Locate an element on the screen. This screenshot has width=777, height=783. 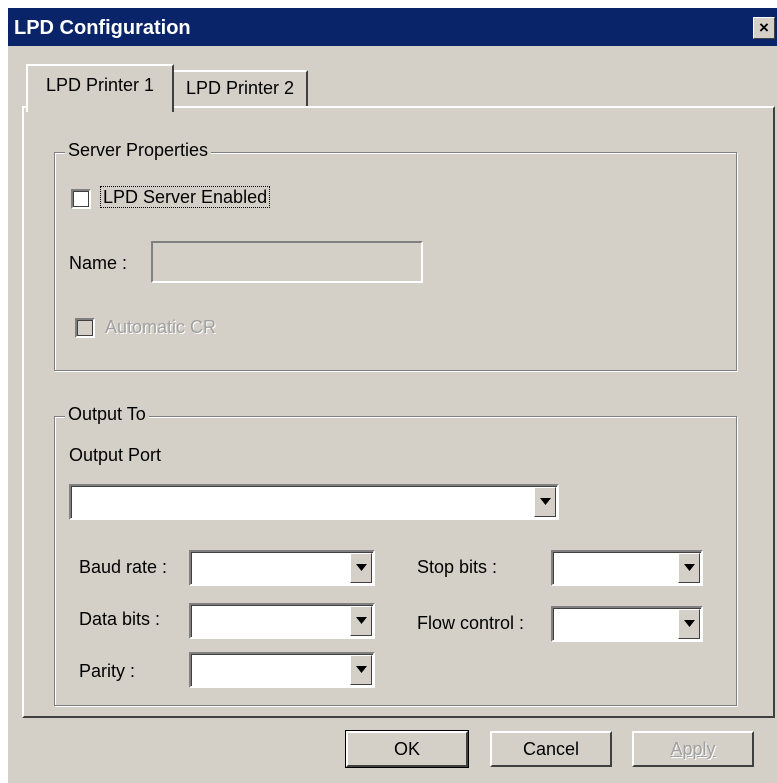
title-bar: LPD Configuration × is located at coordinates (392, 27).